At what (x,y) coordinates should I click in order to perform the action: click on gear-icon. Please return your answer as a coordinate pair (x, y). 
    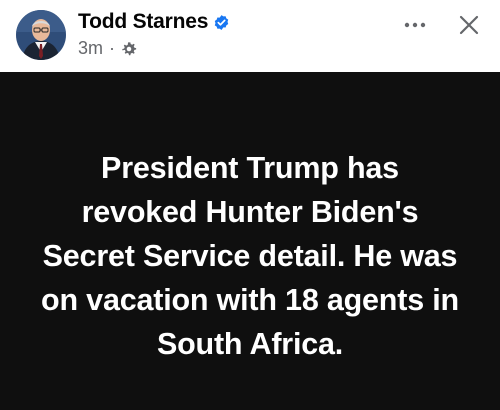
    Looking at the image, I should click on (129, 49).